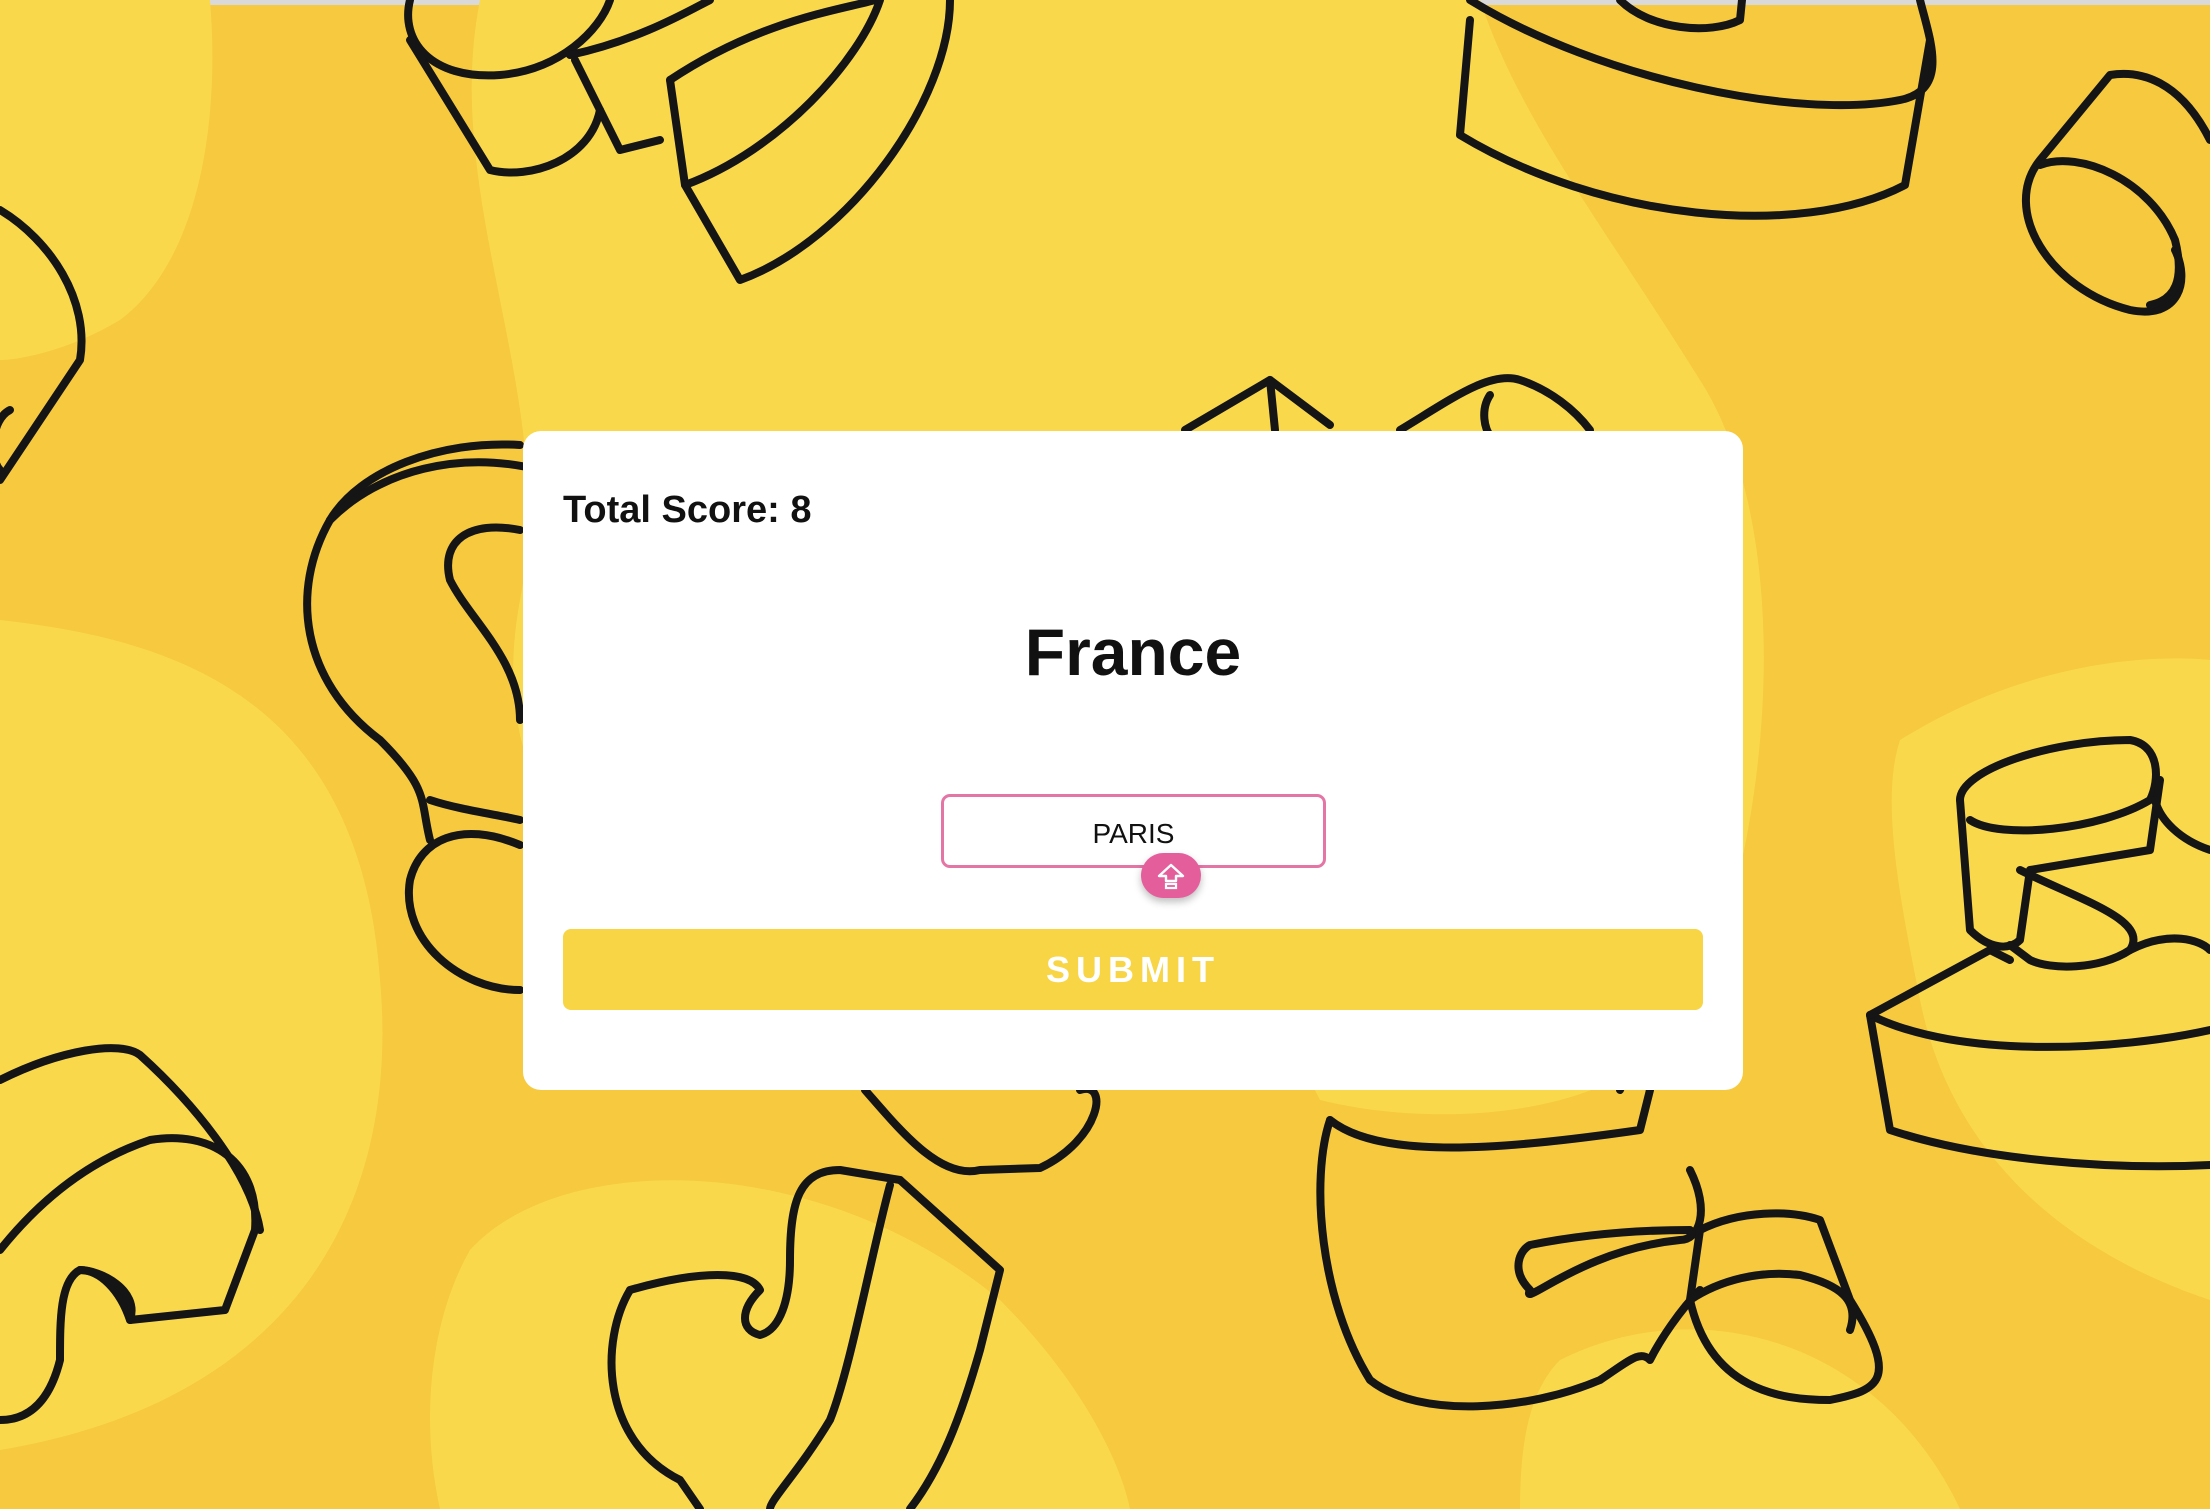 The height and width of the screenshot is (1509, 2210). What do you see at coordinates (1133, 969) in the screenshot?
I see `submit-button: SUBMIT` at bounding box center [1133, 969].